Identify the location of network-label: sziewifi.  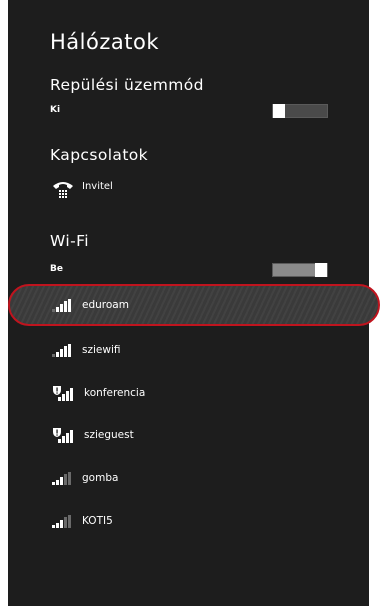
(101, 350).